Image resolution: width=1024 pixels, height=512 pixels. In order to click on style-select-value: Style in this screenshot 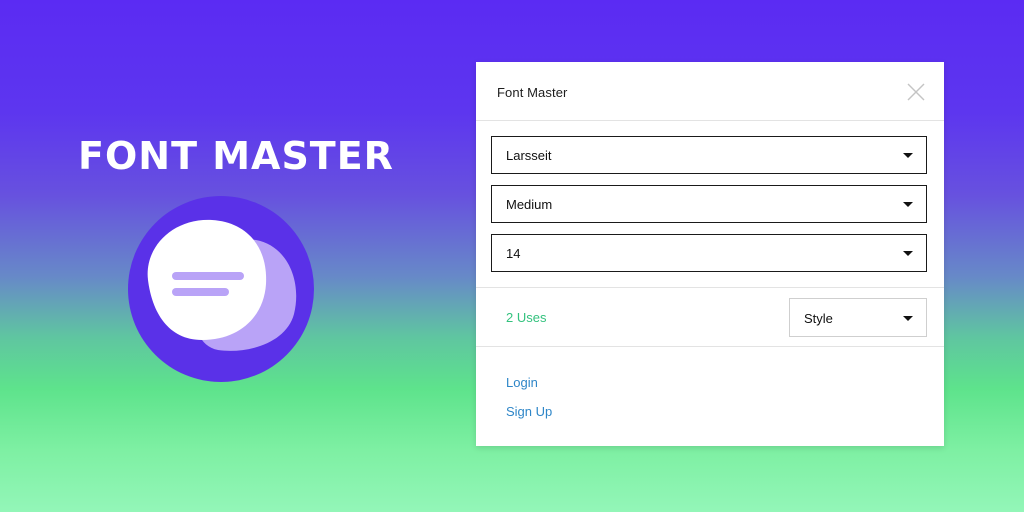, I will do `click(818, 318)`.